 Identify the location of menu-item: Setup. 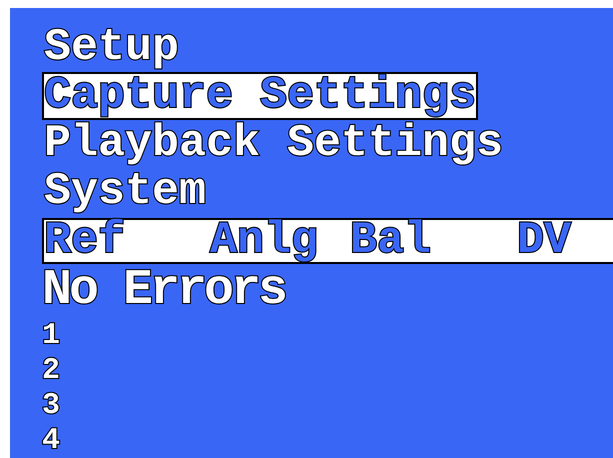
(112, 48).